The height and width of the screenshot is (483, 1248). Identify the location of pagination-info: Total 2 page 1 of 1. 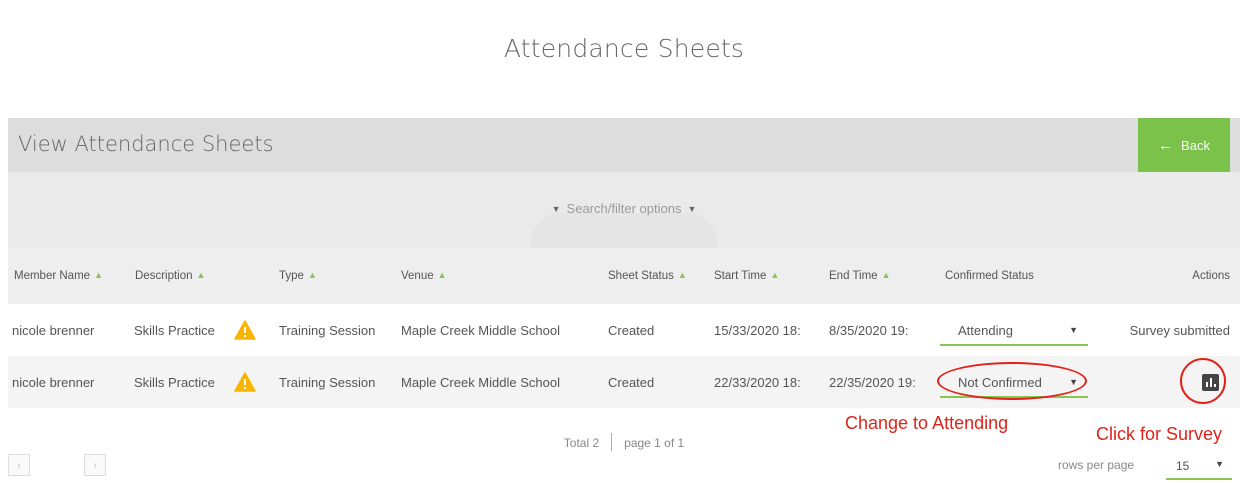
(624, 442).